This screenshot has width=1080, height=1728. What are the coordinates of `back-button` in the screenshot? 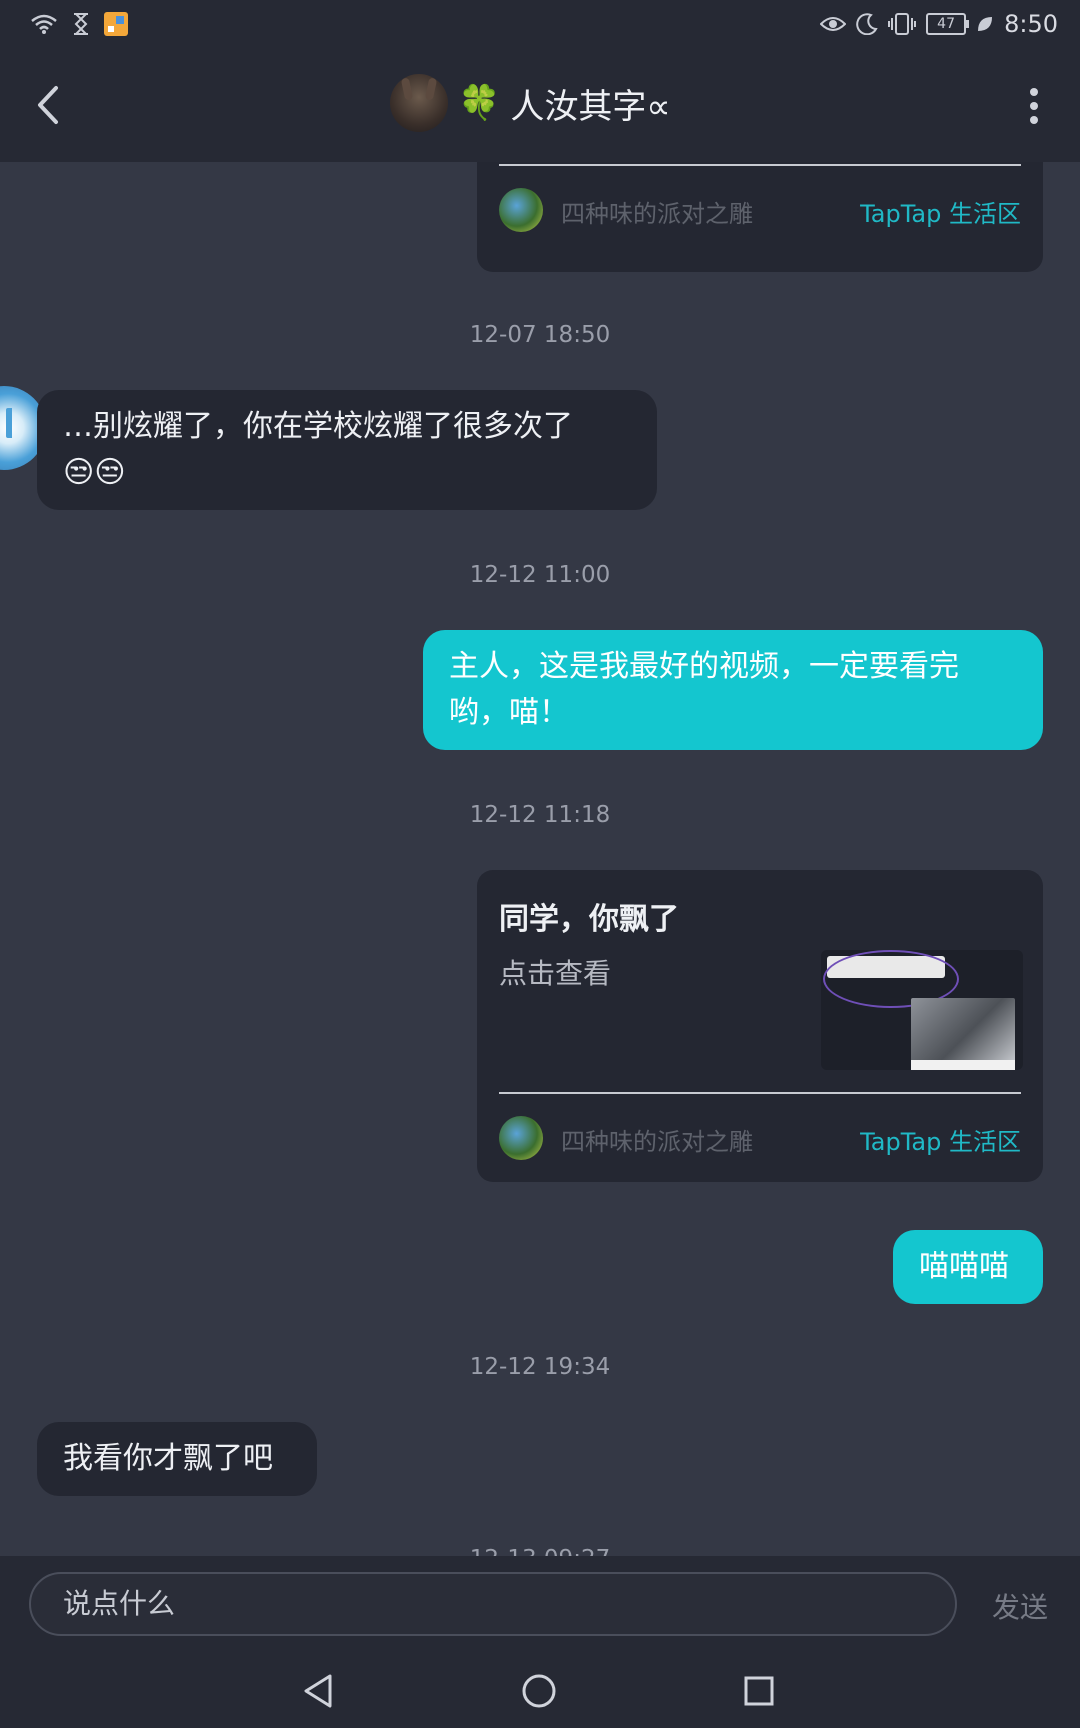 It's located at (51, 105).